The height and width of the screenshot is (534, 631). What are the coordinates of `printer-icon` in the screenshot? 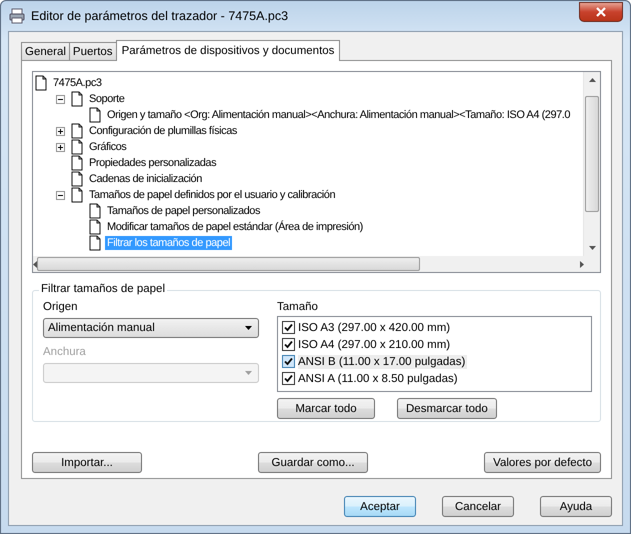 It's located at (17, 16).